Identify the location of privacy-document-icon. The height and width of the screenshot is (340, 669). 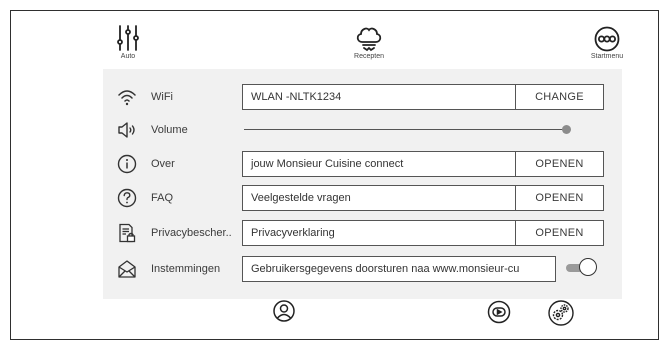
(127, 233).